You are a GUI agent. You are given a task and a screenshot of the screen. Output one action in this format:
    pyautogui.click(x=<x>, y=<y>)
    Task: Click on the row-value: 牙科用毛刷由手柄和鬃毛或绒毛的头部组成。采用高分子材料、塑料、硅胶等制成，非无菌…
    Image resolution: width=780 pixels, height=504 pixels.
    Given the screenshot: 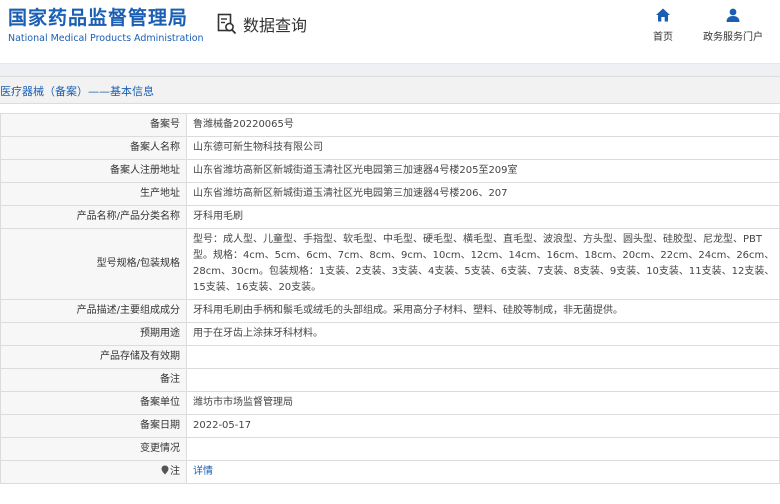 What is the action you would take?
    pyautogui.click(x=483, y=311)
    